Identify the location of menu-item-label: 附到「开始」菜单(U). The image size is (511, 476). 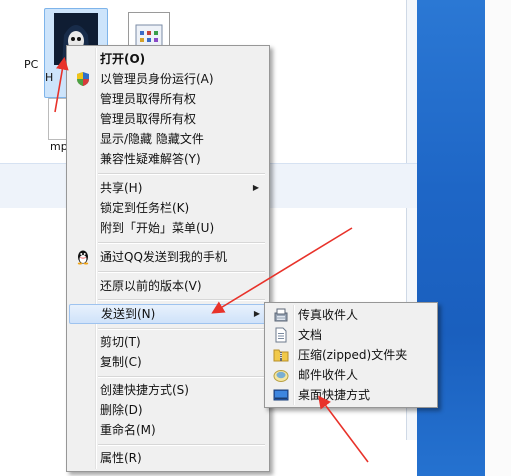
(157, 228).